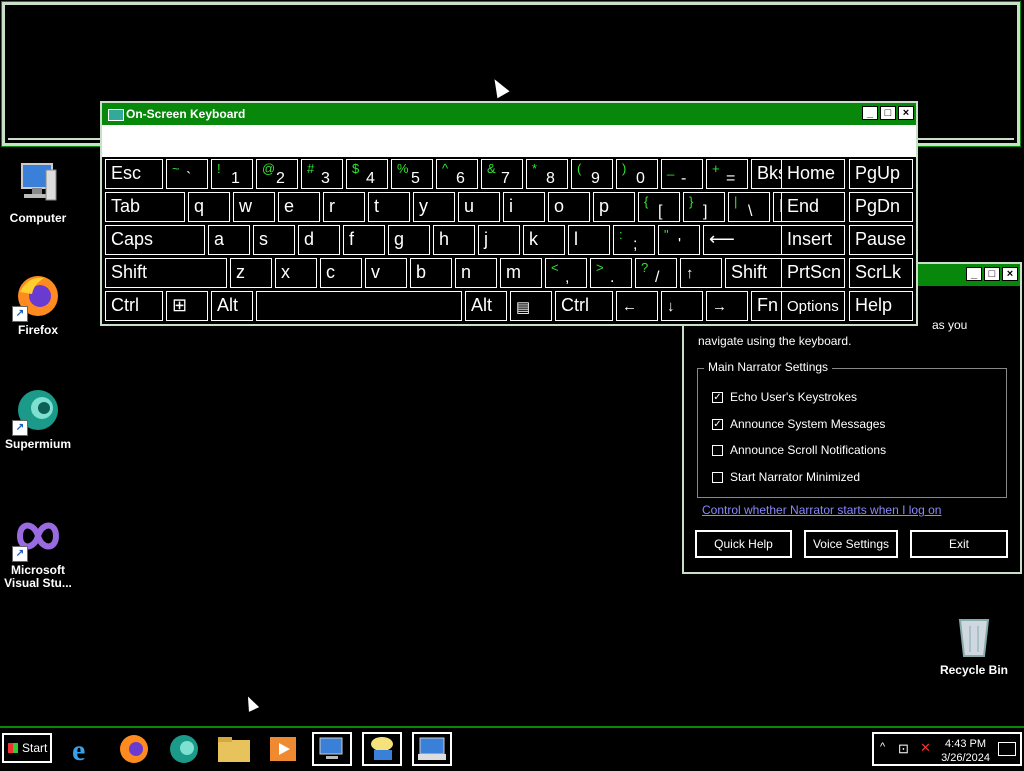 The height and width of the screenshot is (771, 1024). Describe the element at coordinates (903, 749) in the screenshot. I see `network-icon: ⊡` at that location.